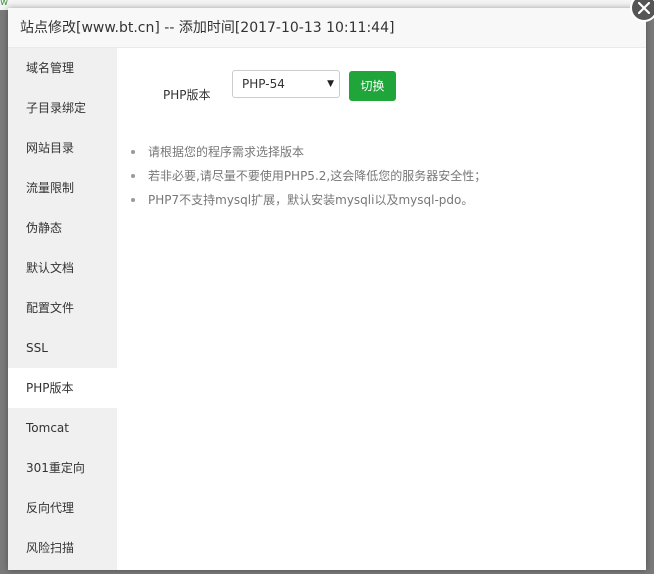 The height and width of the screenshot is (574, 654). I want to click on sidebar-item-config-file: 配置文件, so click(62, 308).